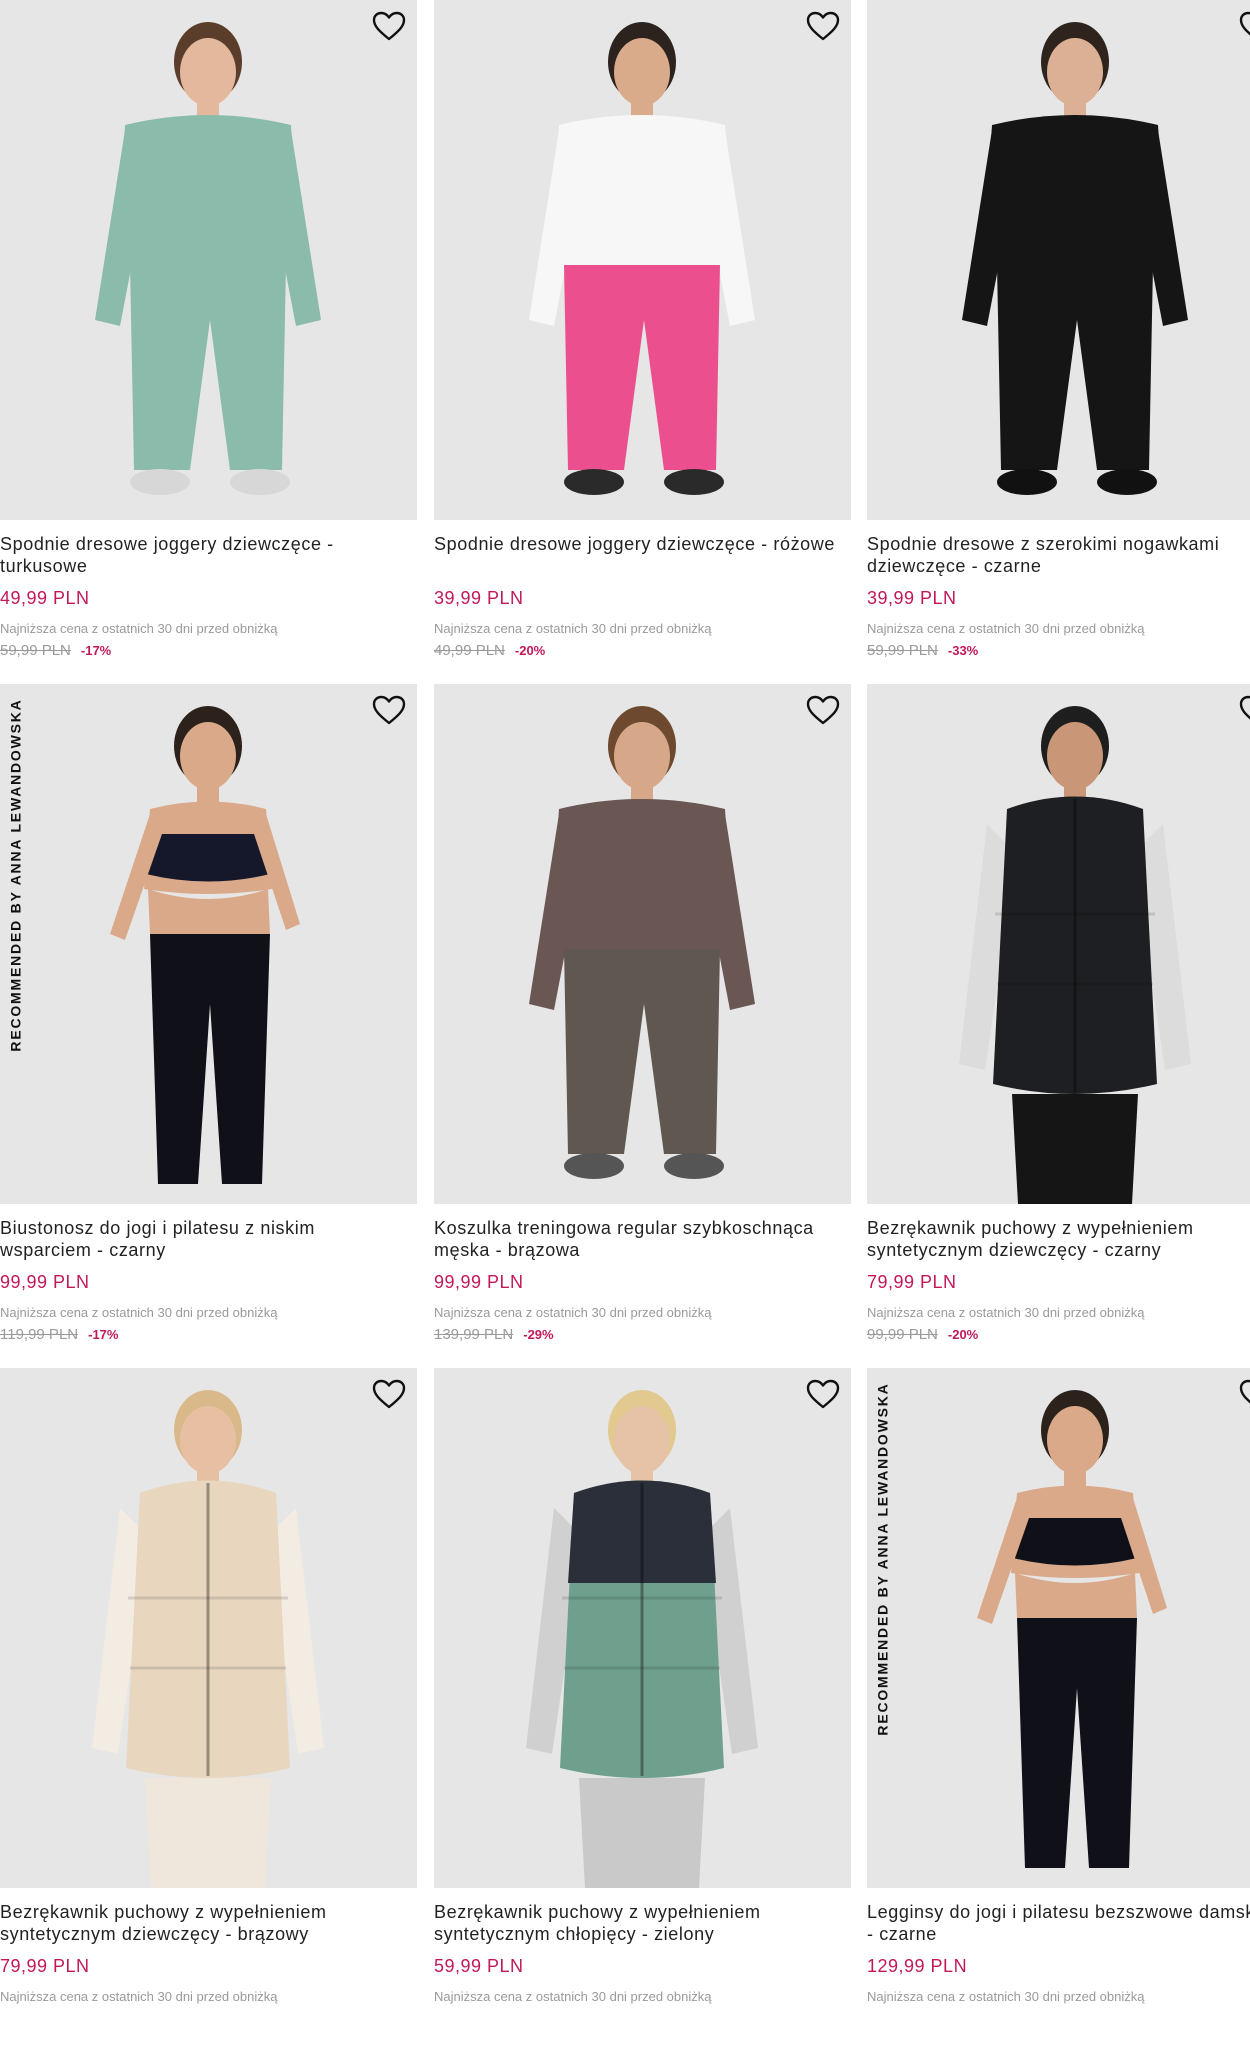 This screenshot has height=2053, width=1250. I want to click on old-price-row: 139,99 PLN -29%, so click(494, 1335).